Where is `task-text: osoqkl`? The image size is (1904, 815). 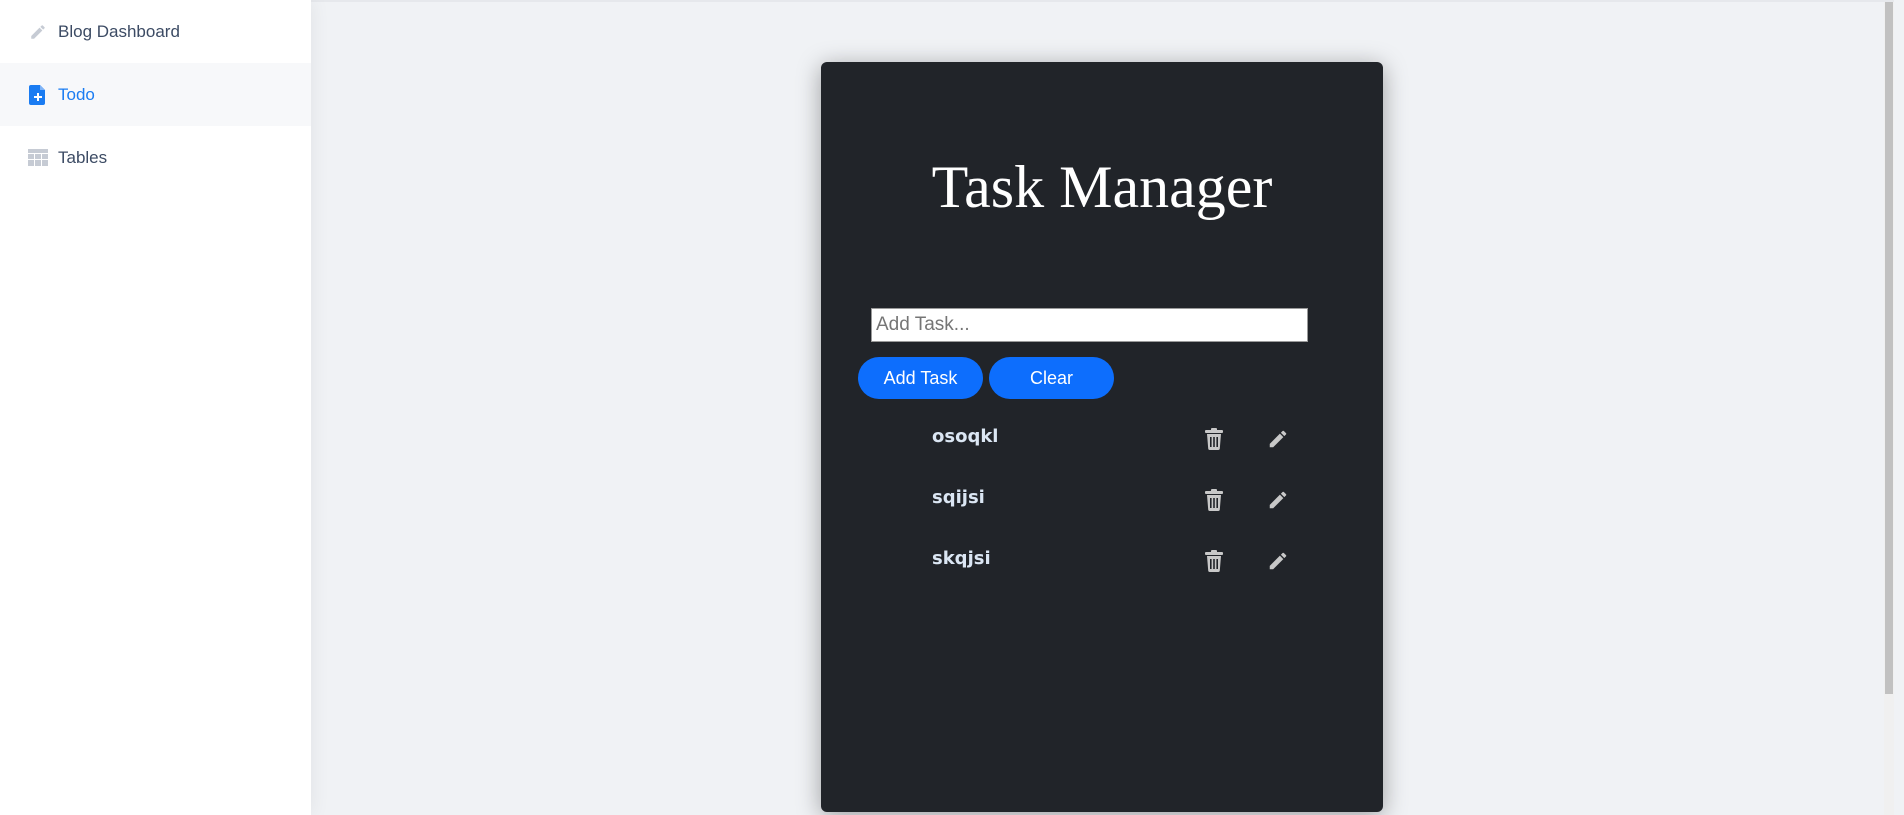 task-text: osoqkl is located at coordinates (965, 436).